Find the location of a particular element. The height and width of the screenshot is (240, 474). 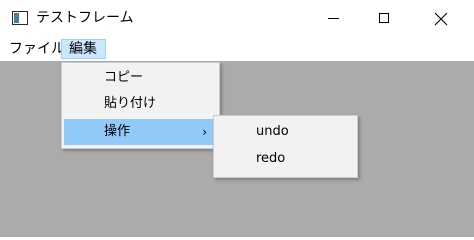

submenu-arrow-icon: › is located at coordinates (204, 132).